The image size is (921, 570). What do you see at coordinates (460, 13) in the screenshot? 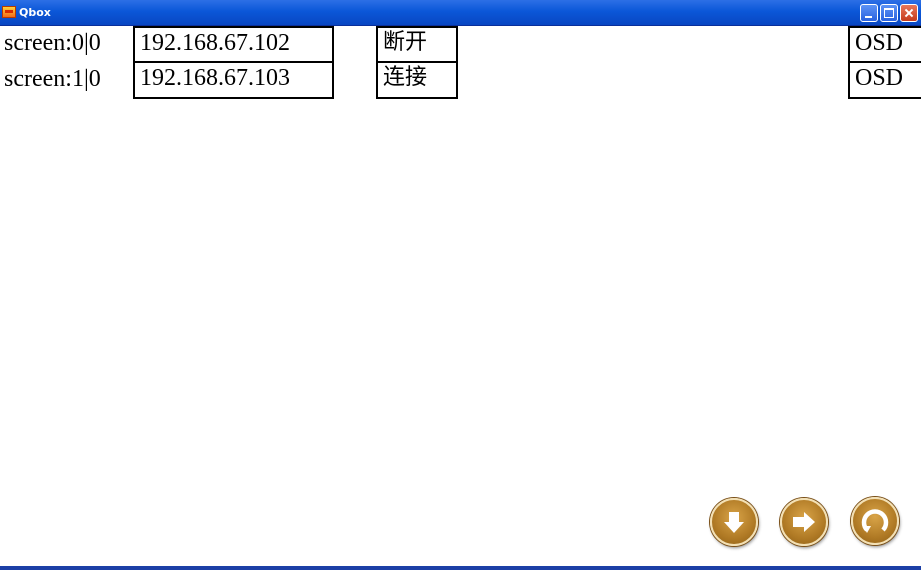
I see `title-bar: Qbox` at bounding box center [460, 13].